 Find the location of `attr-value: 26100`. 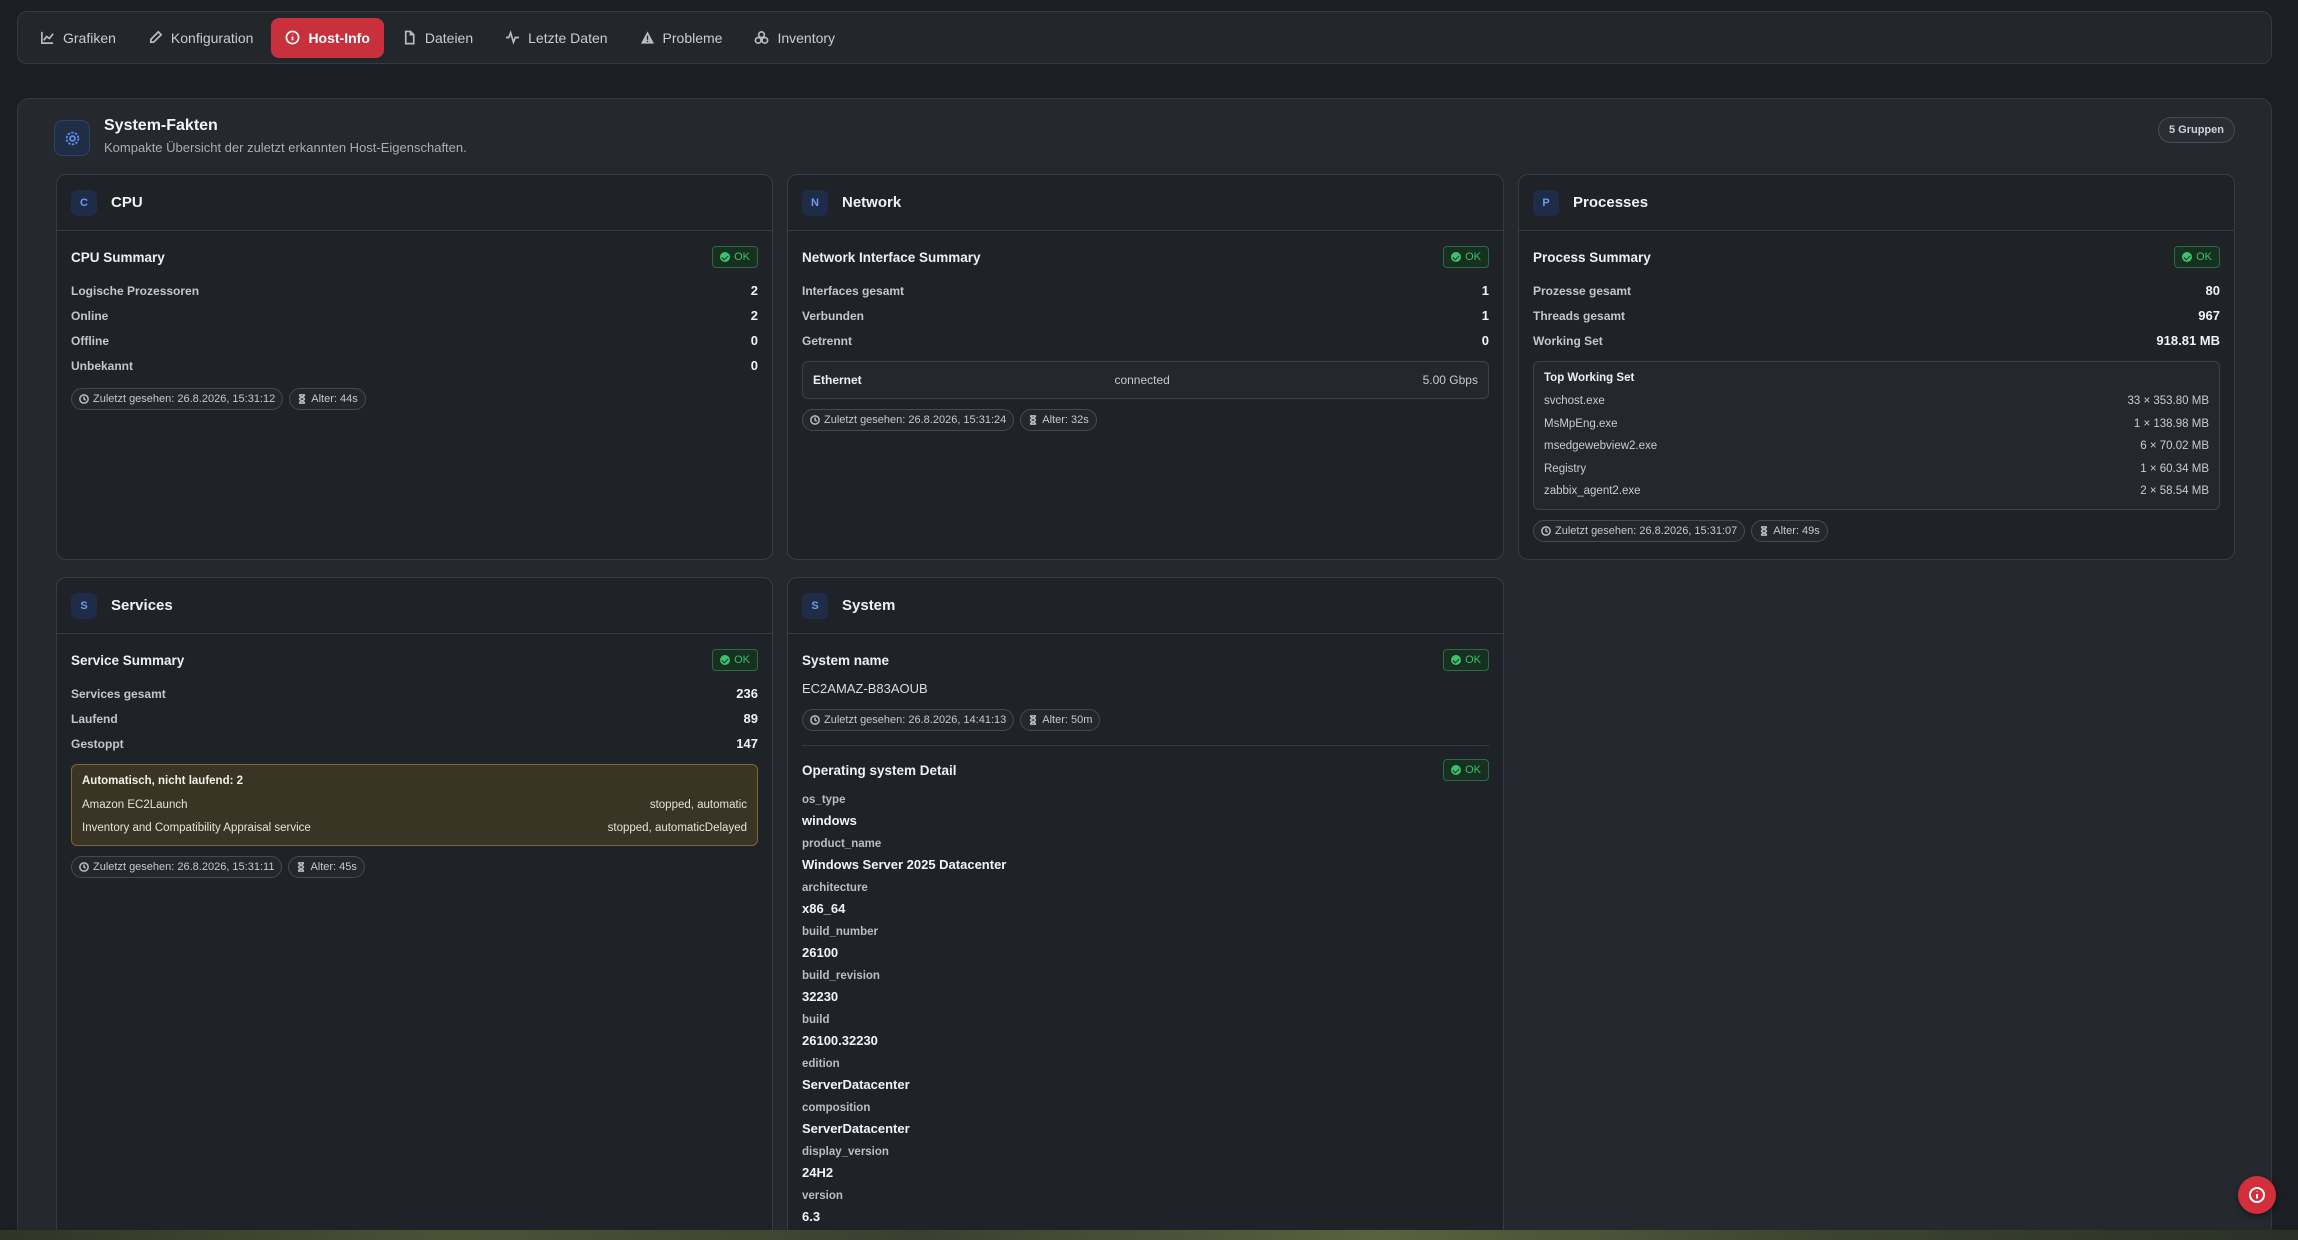

attr-value: 26100 is located at coordinates (820, 952).